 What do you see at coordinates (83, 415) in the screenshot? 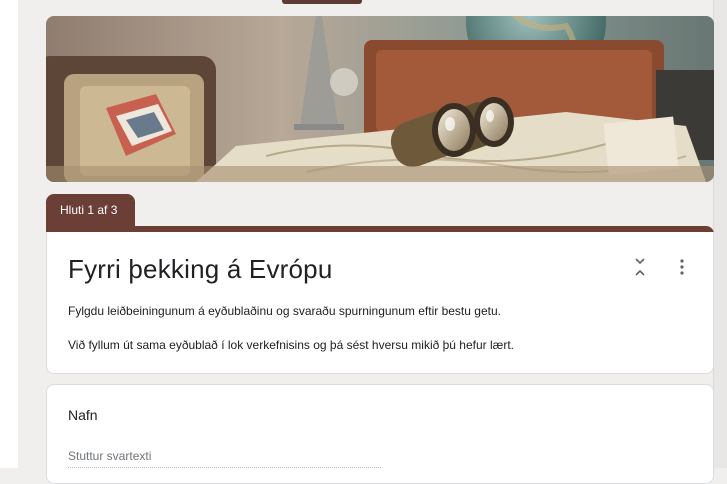
I see `question-title: Nafn` at bounding box center [83, 415].